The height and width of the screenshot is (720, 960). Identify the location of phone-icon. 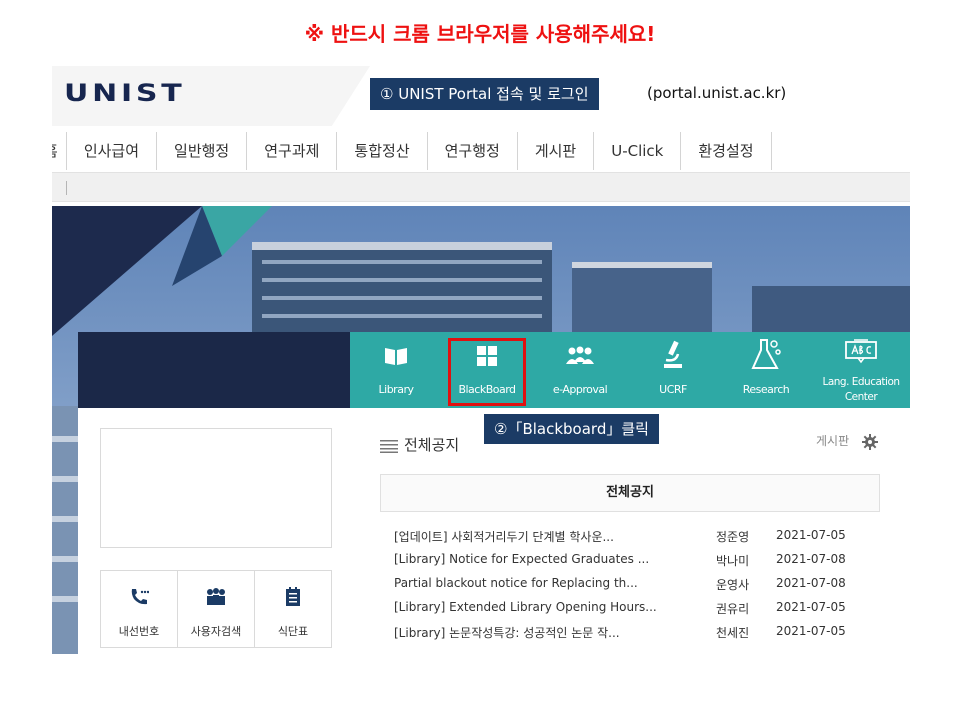
(140, 597).